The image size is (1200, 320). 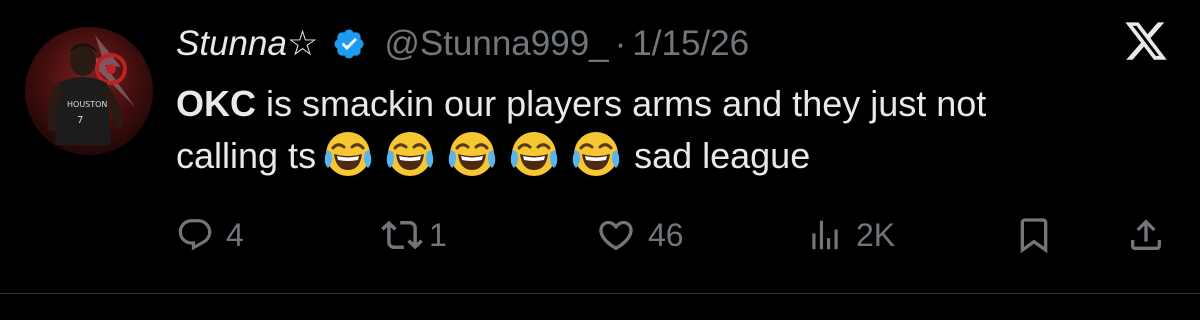 I want to click on bookmark-icon, so click(x=1034, y=235).